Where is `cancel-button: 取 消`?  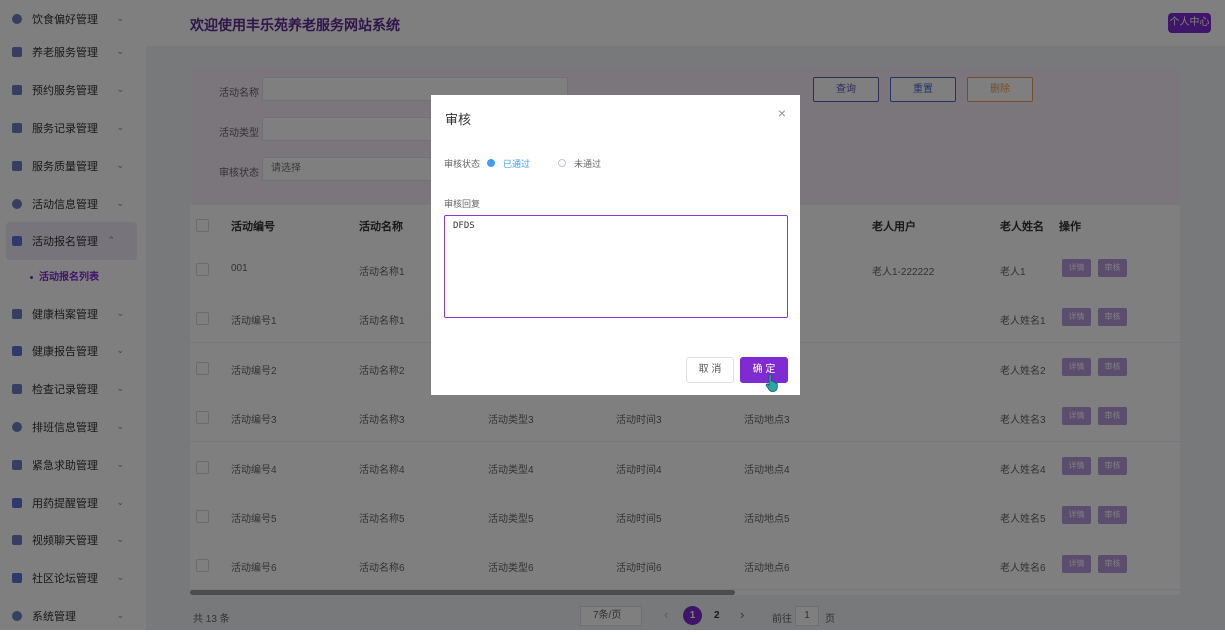
cancel-button: 取 消 is located at coordinates (710, 370).